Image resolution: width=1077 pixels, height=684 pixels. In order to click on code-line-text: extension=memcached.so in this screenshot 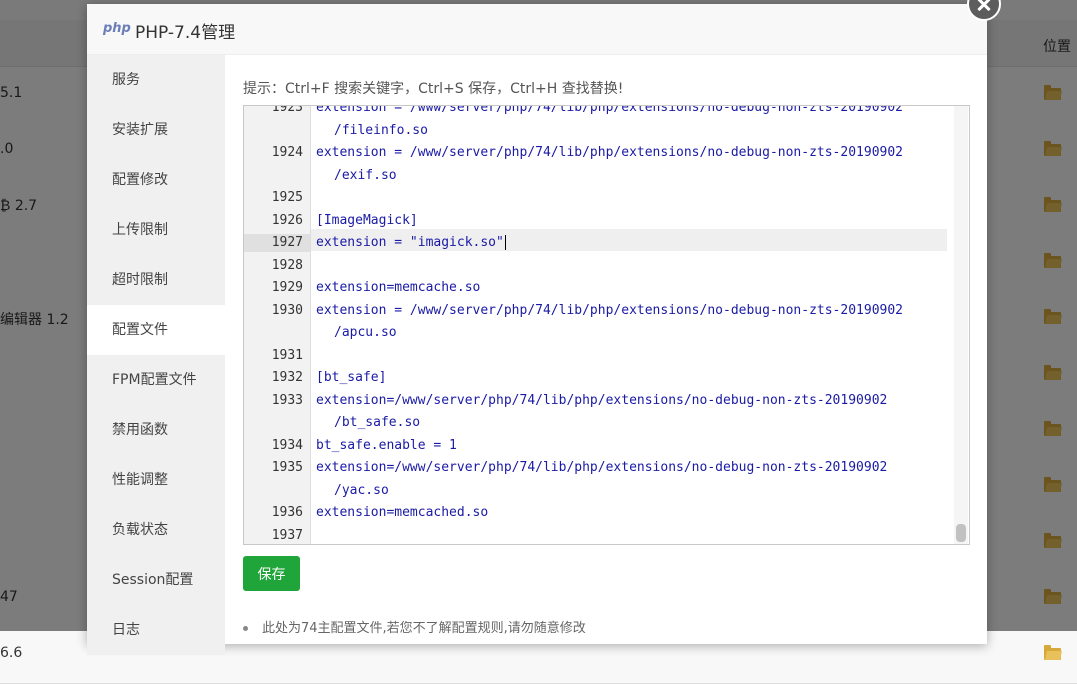, I will do `click(402, 512)`.